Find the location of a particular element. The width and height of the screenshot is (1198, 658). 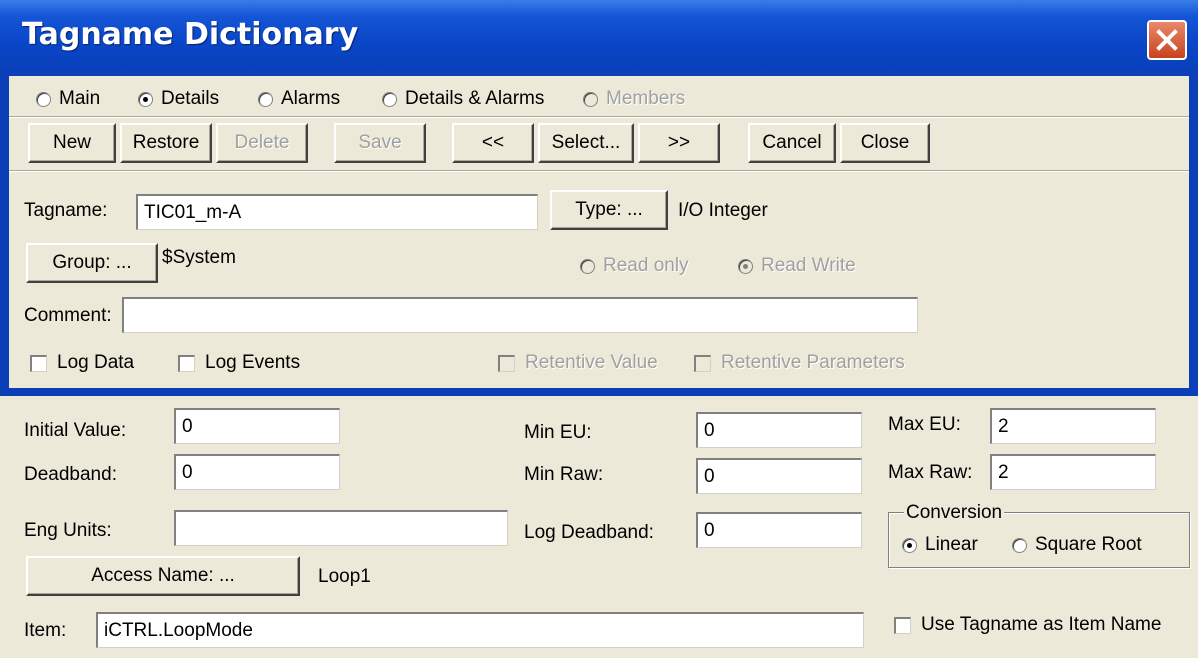

radio-linear: Linear is located at coordinates (940, 545).